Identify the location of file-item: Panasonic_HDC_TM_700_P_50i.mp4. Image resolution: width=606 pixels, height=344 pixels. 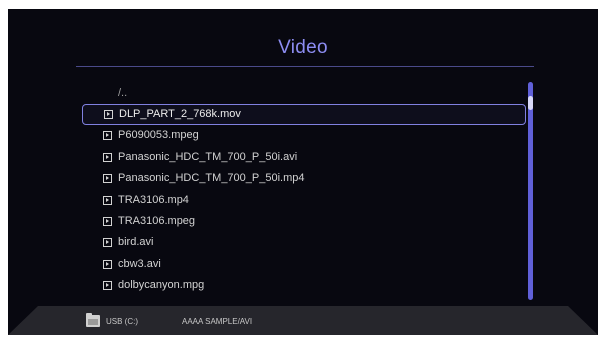
(304, 178).